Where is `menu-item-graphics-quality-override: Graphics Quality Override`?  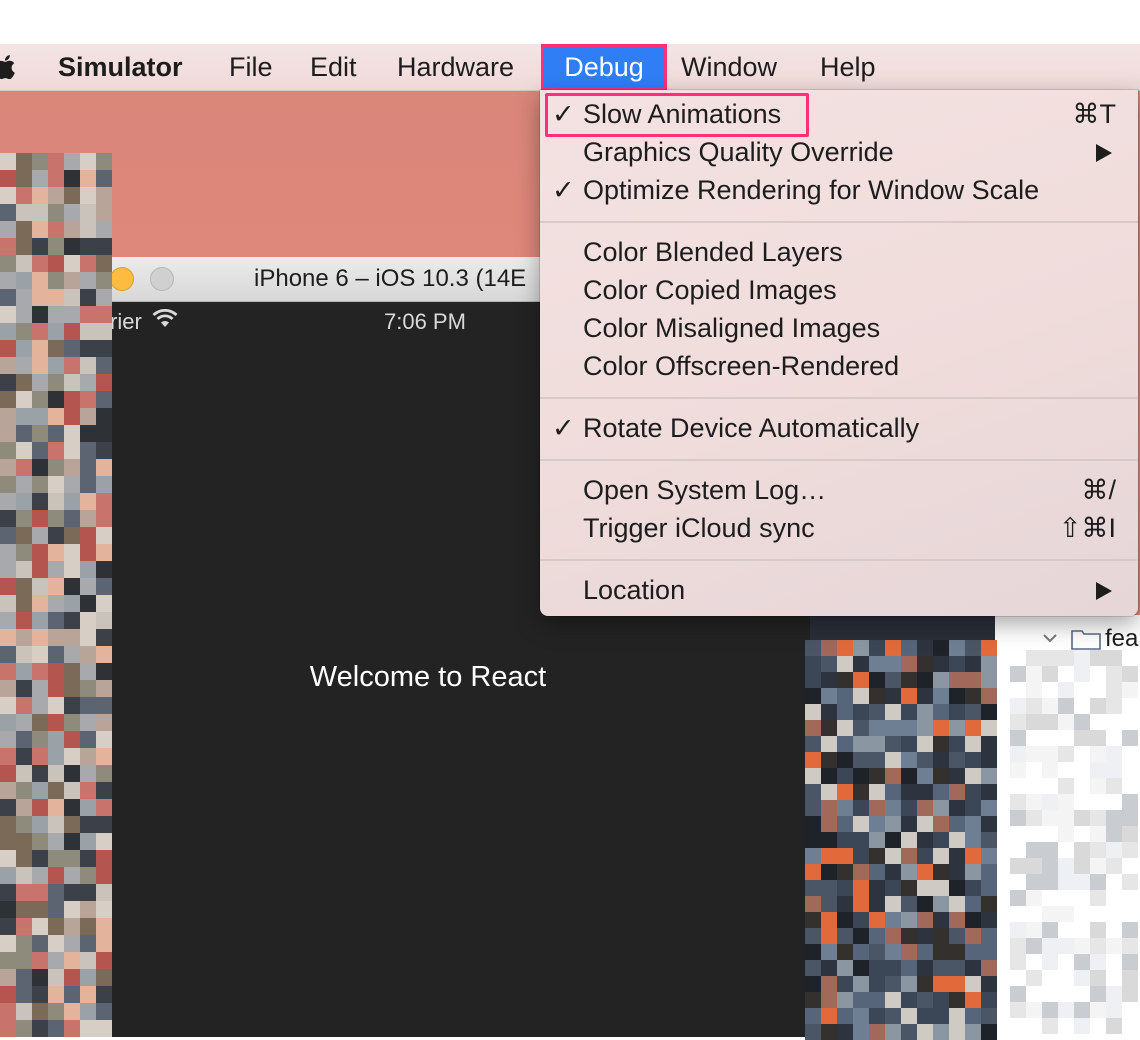 menu-item-graphics-quality-override: Graphics Quality Override is located at coordinates (839, 152).